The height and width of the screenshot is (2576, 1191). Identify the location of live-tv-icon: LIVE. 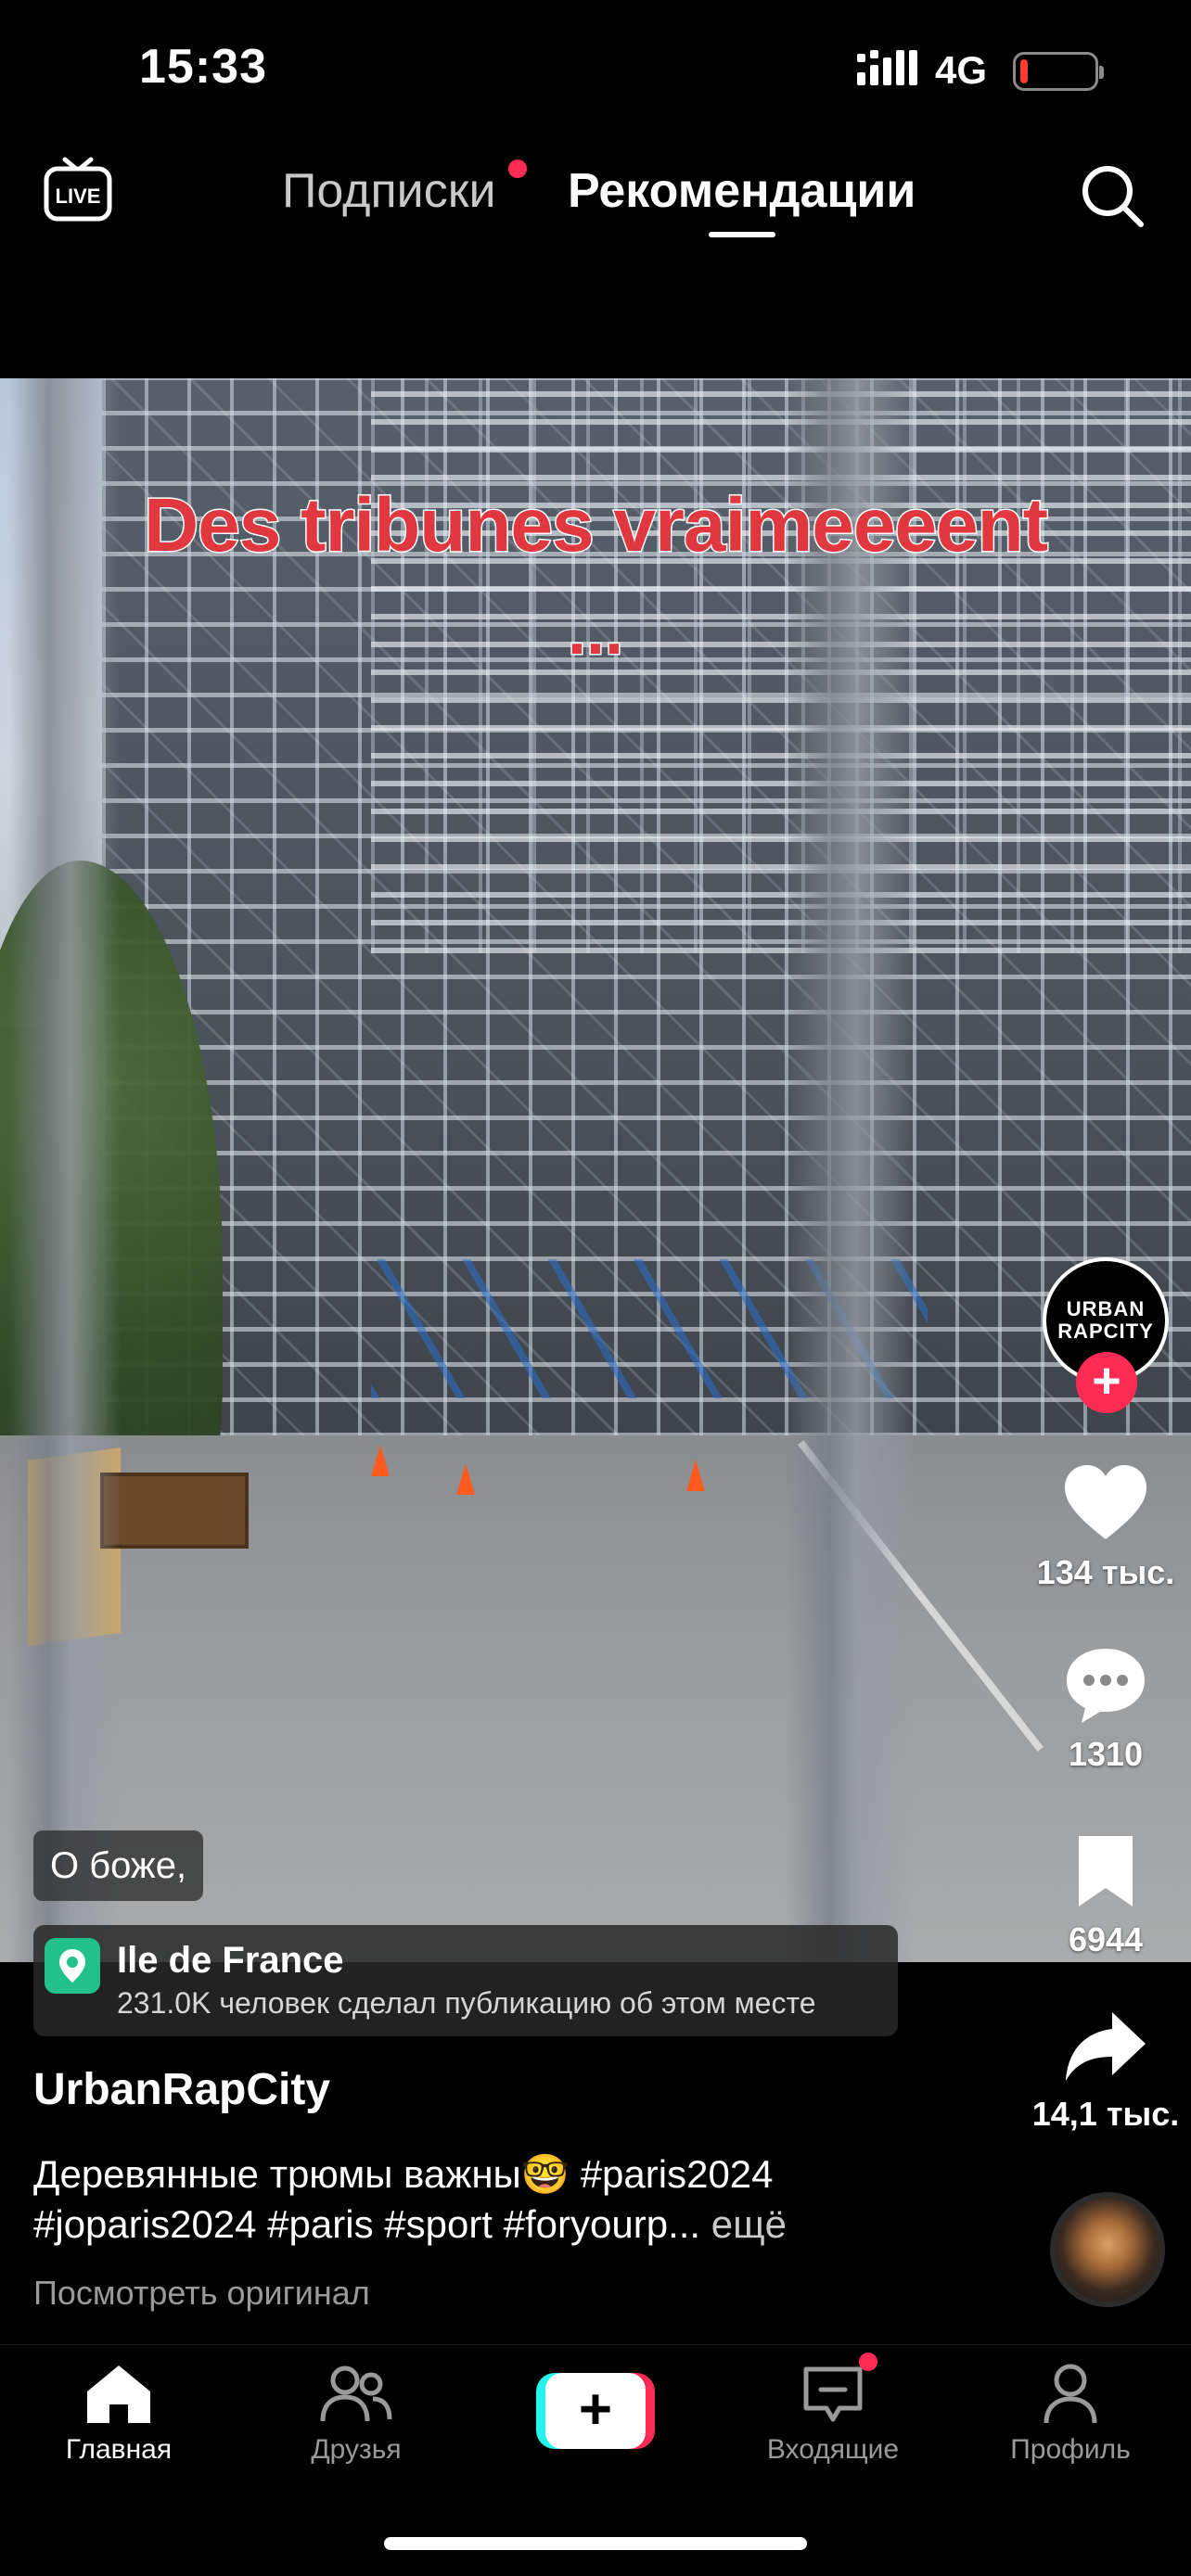
(78, 191).